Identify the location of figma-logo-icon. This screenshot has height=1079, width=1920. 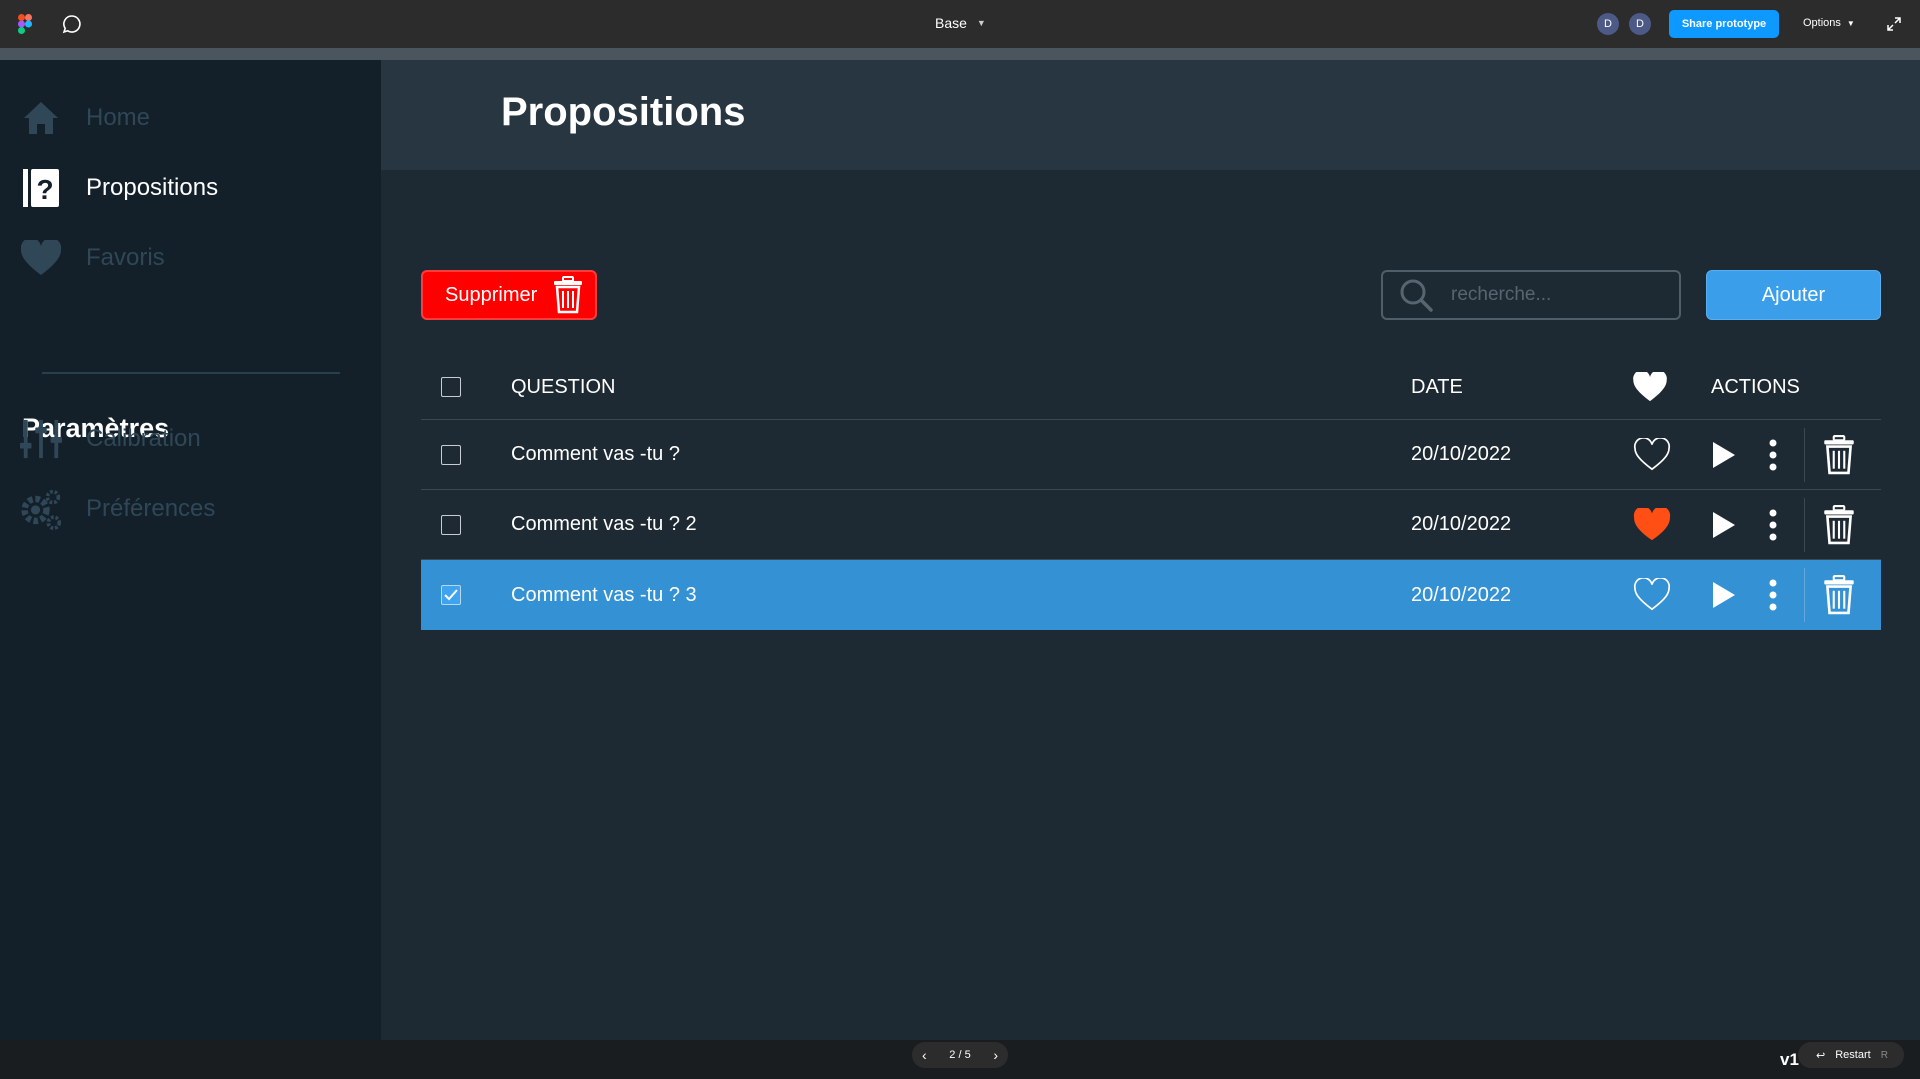
(25, 24).